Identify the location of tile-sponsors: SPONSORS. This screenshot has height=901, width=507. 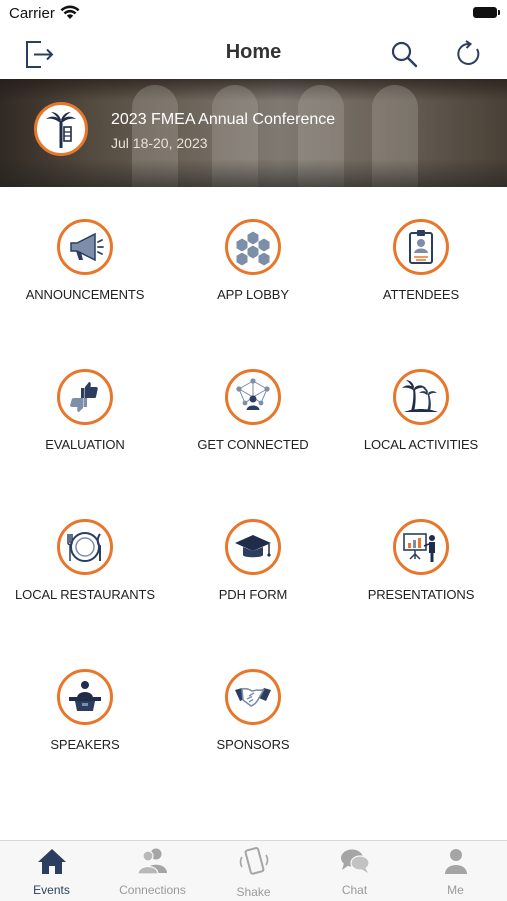
(253, 710).